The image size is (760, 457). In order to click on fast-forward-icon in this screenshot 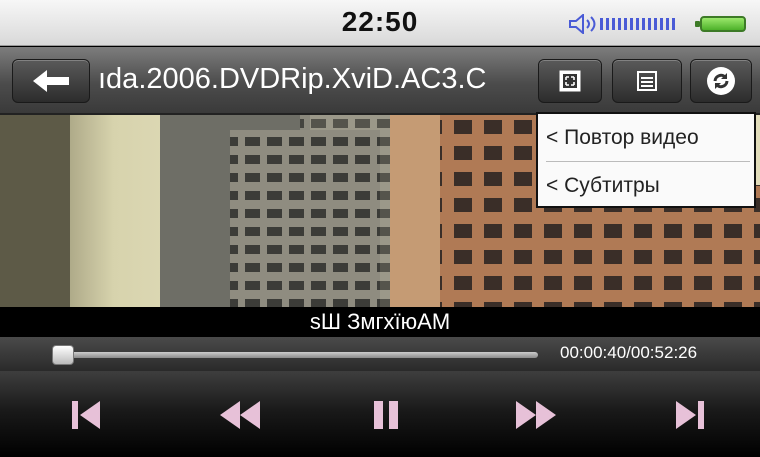, I will do `click(536, 415)`.